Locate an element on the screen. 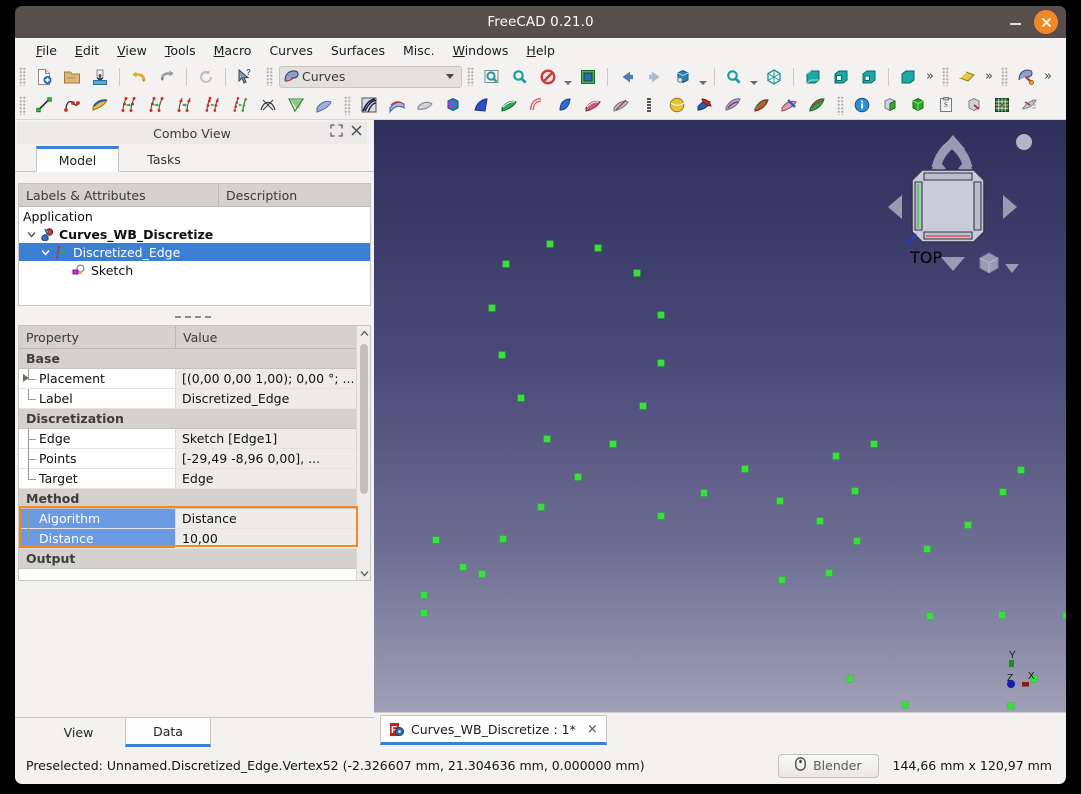  menu-curves: Curves is located at coordinates (290, 50).